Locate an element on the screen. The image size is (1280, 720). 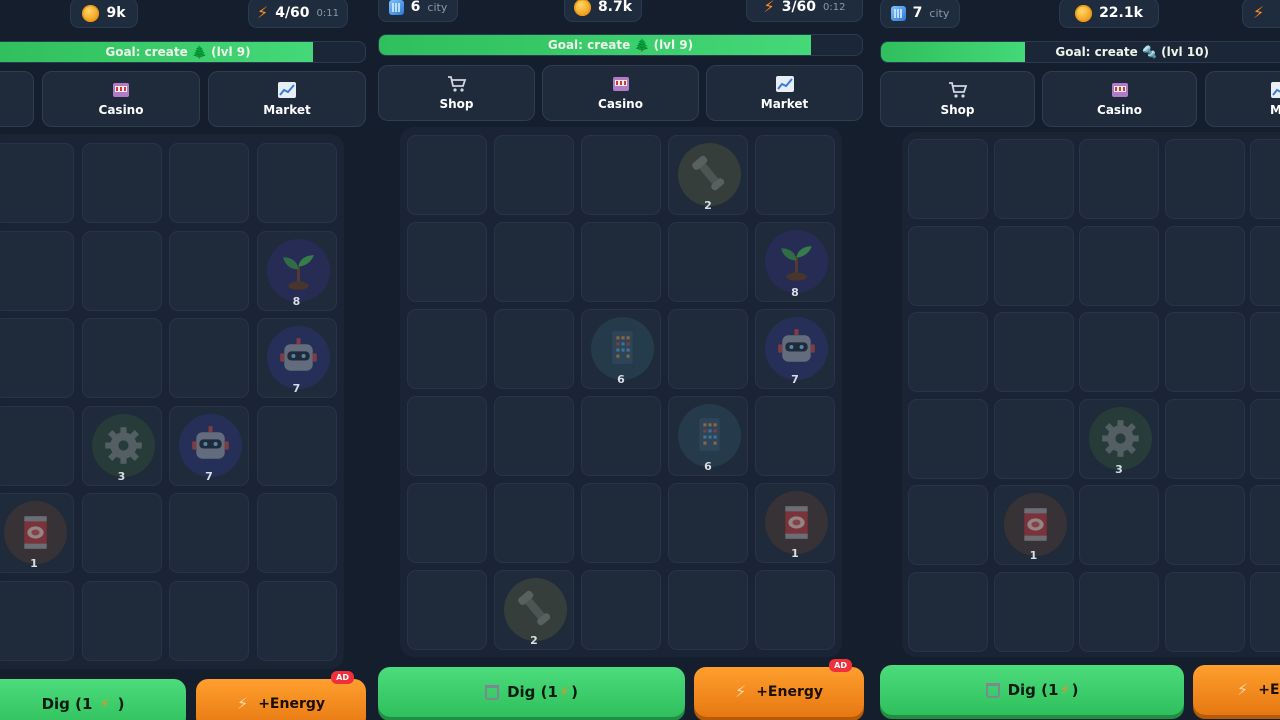
energy-pill: ⚡ is located at coordinates (1261, 14).